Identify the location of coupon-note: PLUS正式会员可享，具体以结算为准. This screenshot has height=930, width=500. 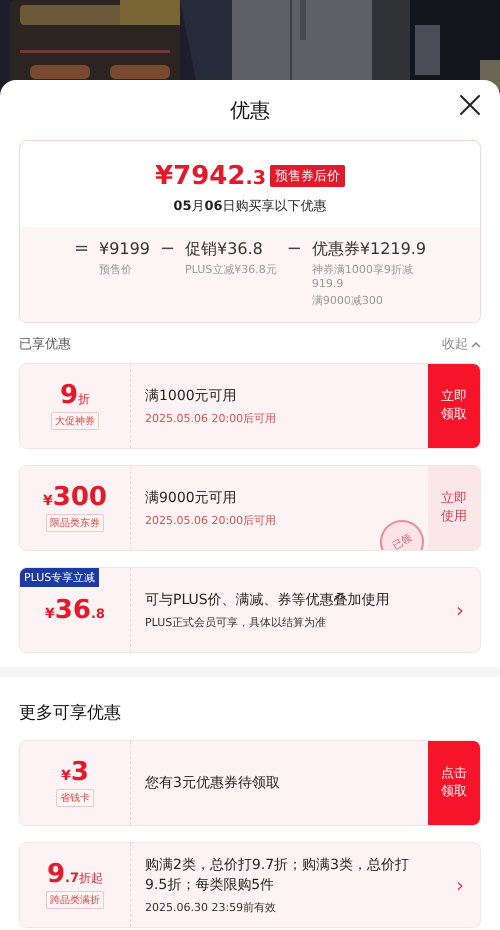
(236, 622).